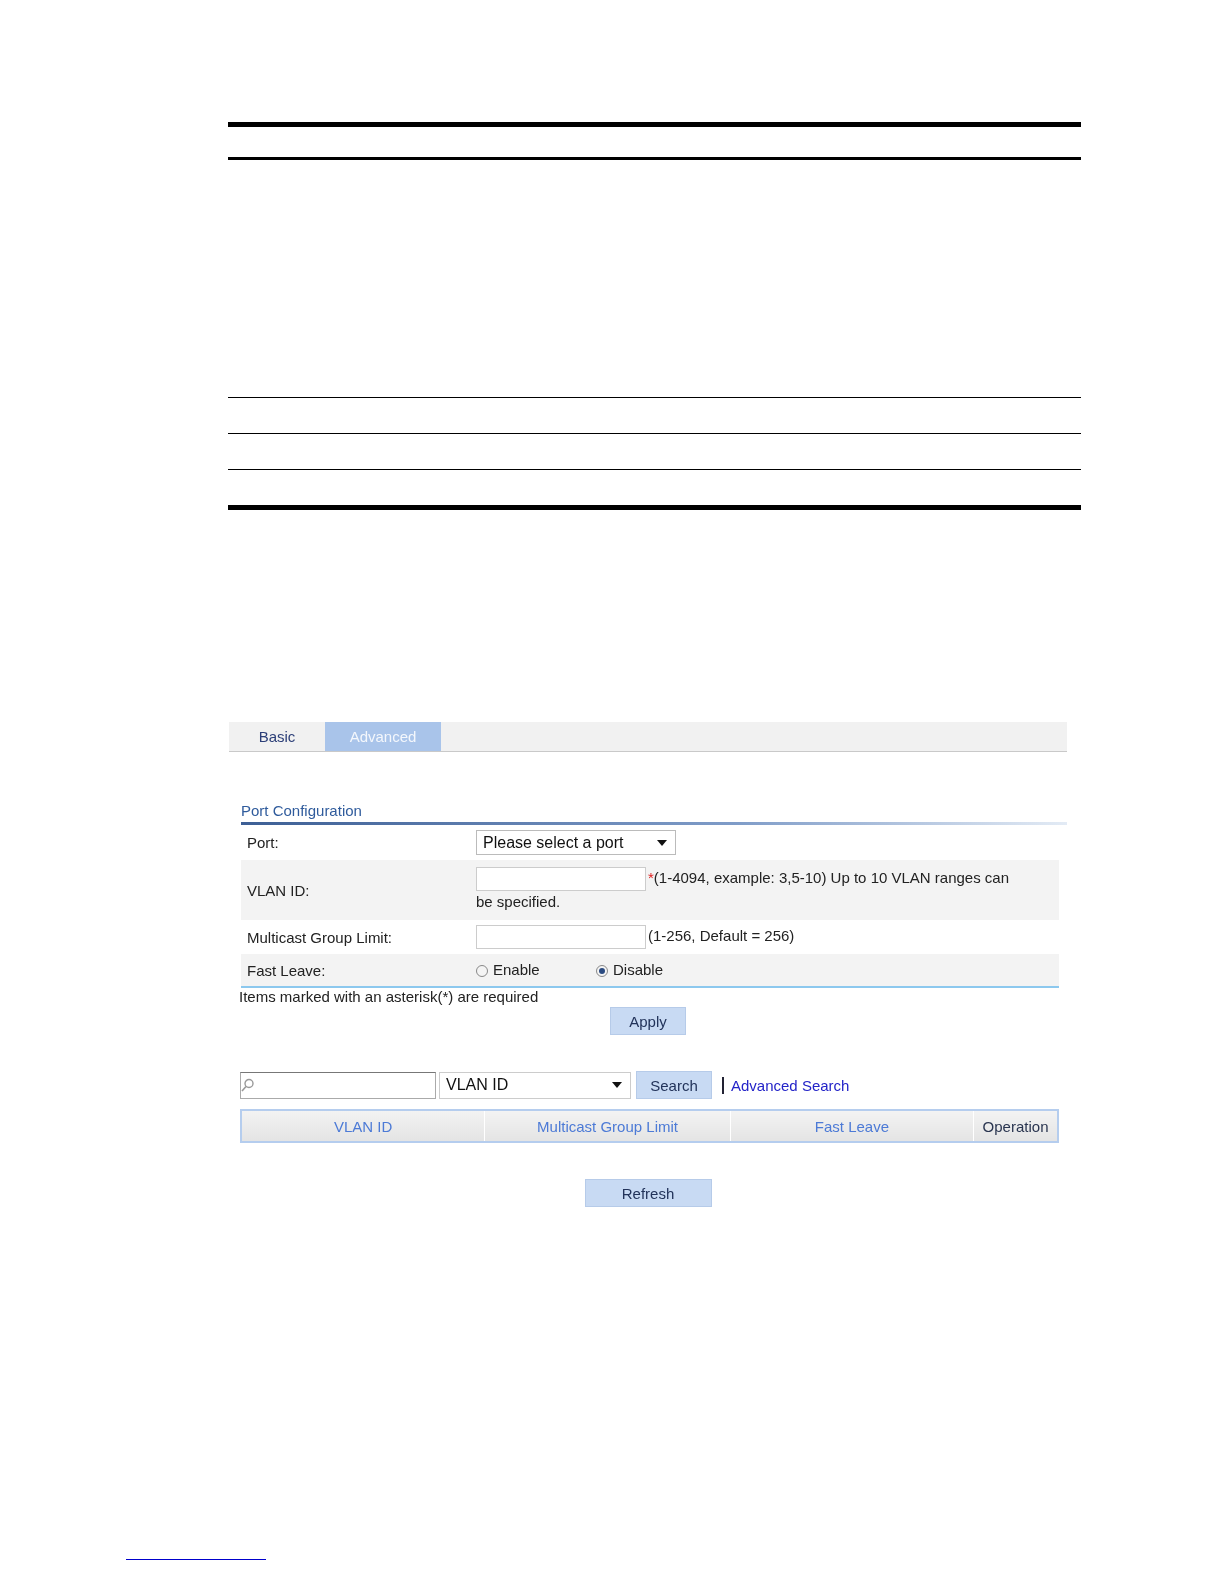 The width and height of the screenshot is (1224, 1584). What do you see at coordinates (263, 842) in the screenshot?
I see `field-label: Port:` at bounding box center [263, 842].